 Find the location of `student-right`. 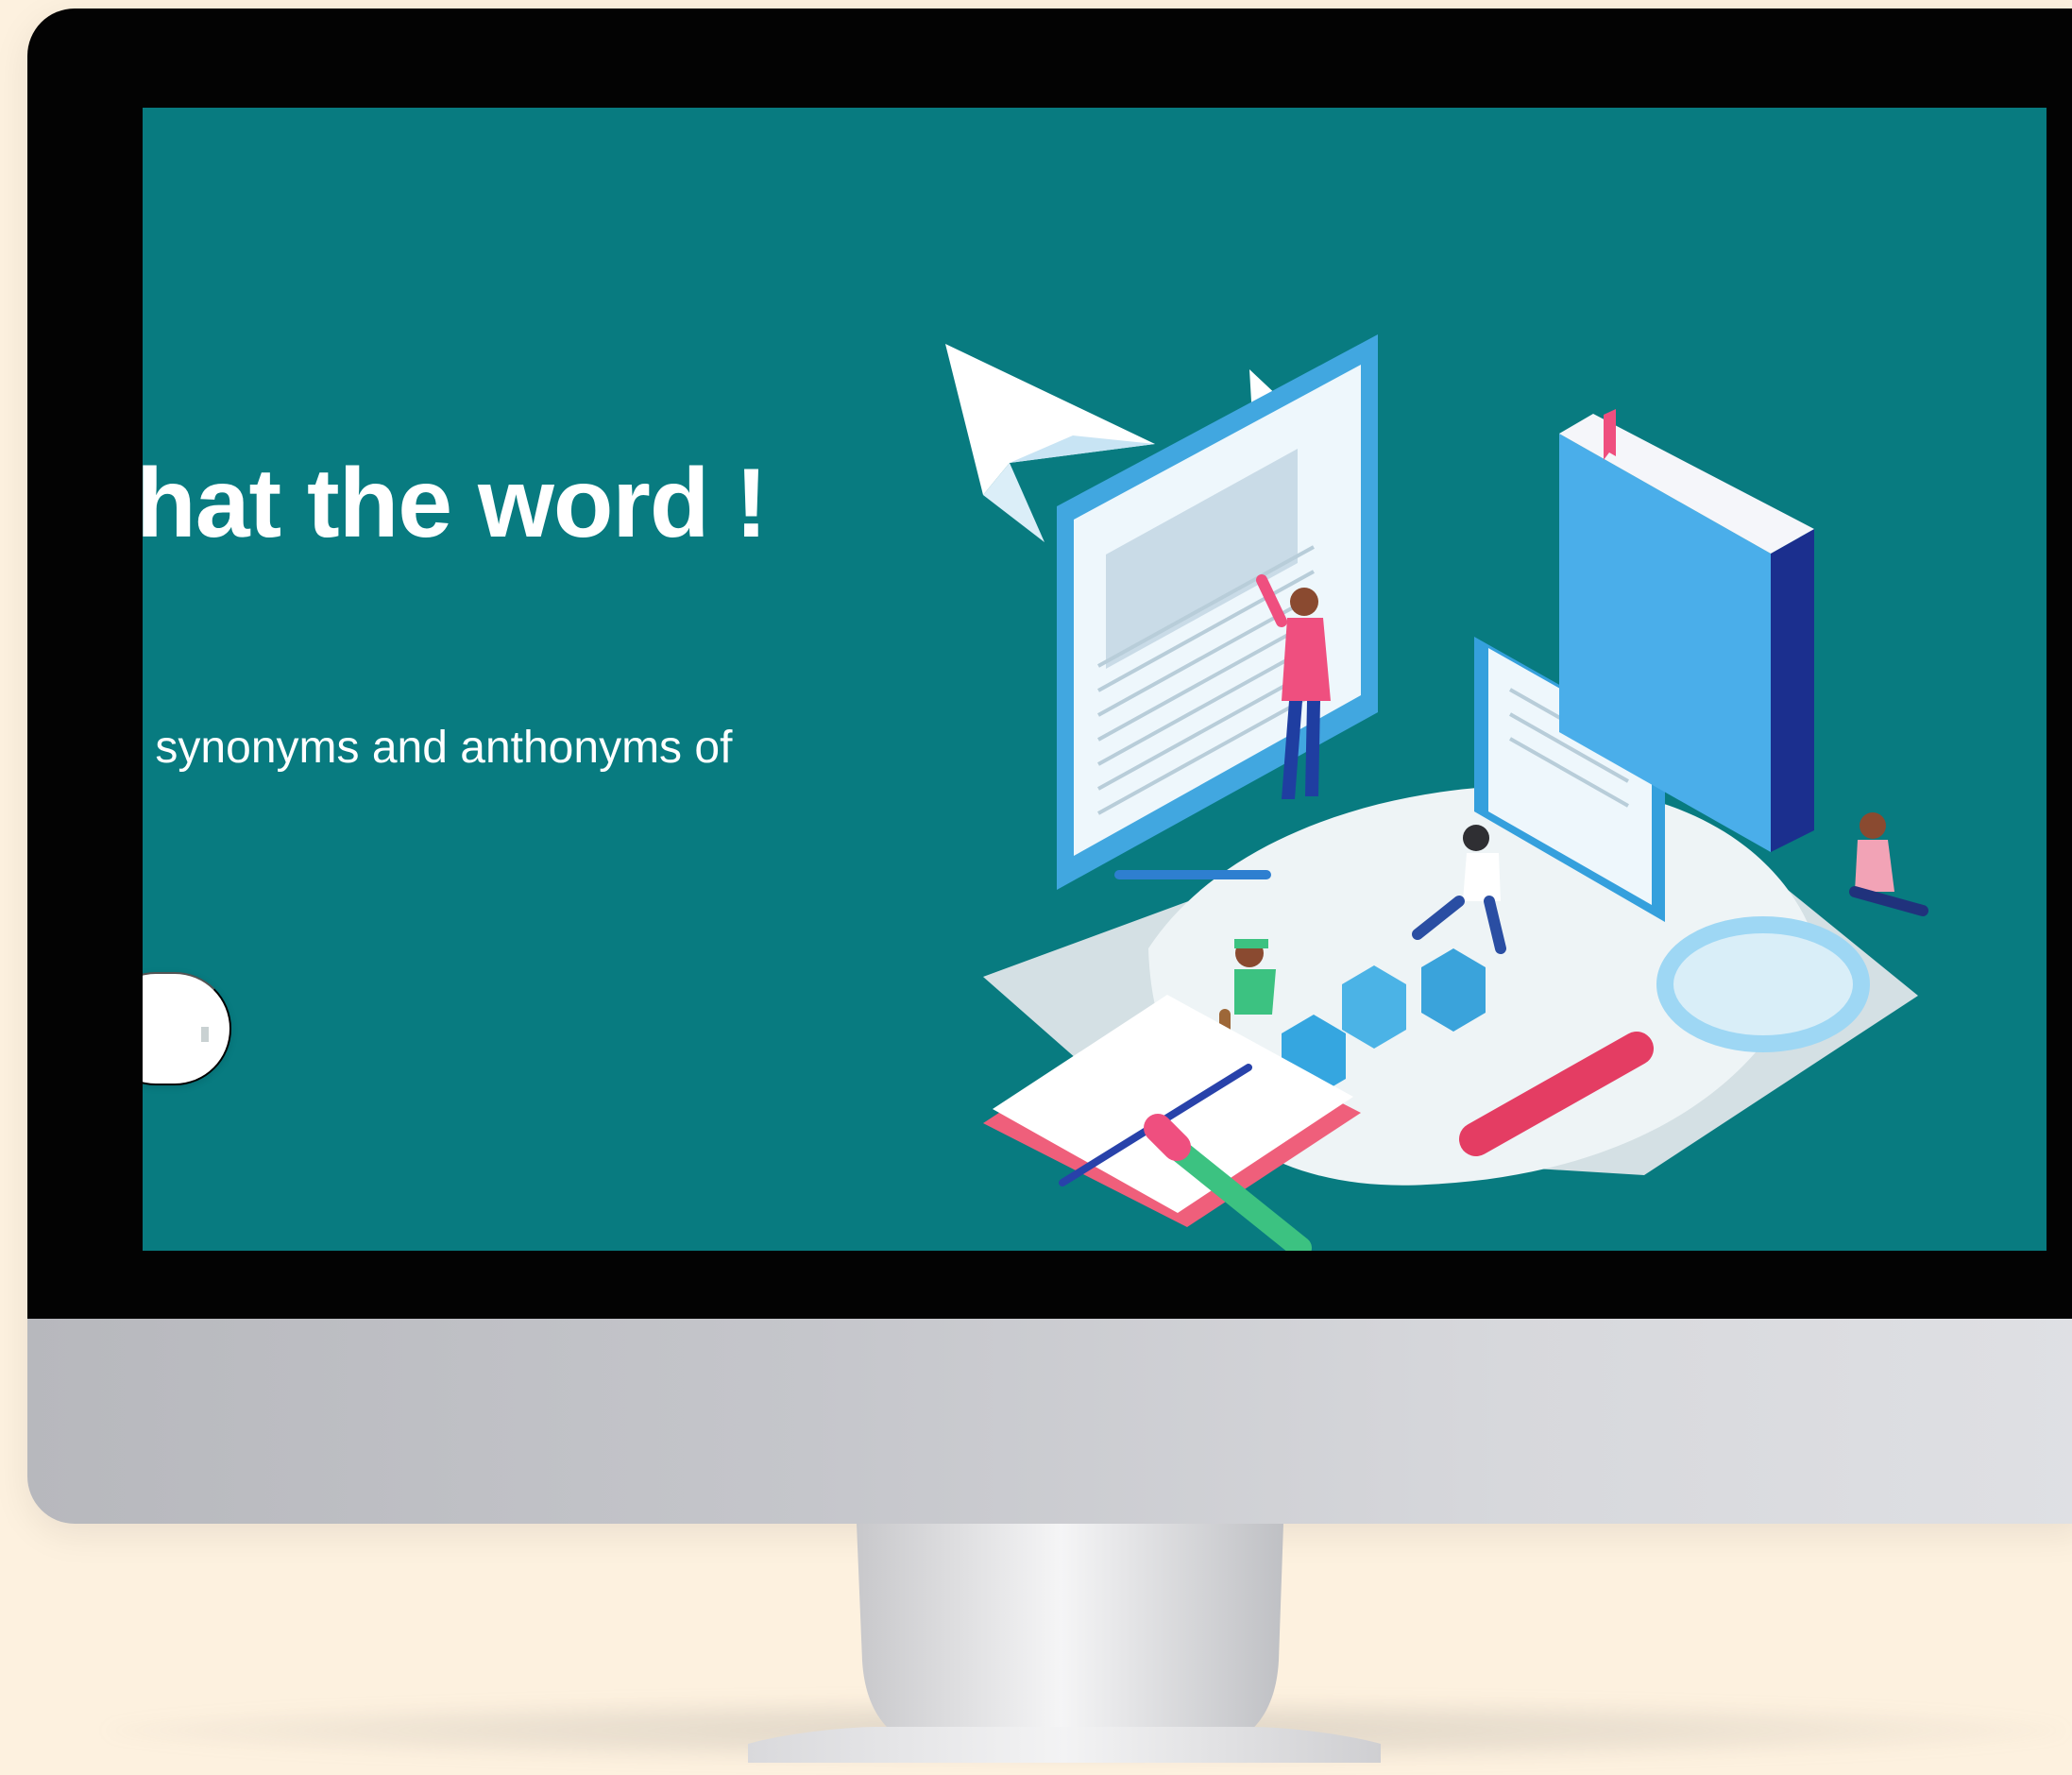

student-right is located at coordinates (1889, 864).